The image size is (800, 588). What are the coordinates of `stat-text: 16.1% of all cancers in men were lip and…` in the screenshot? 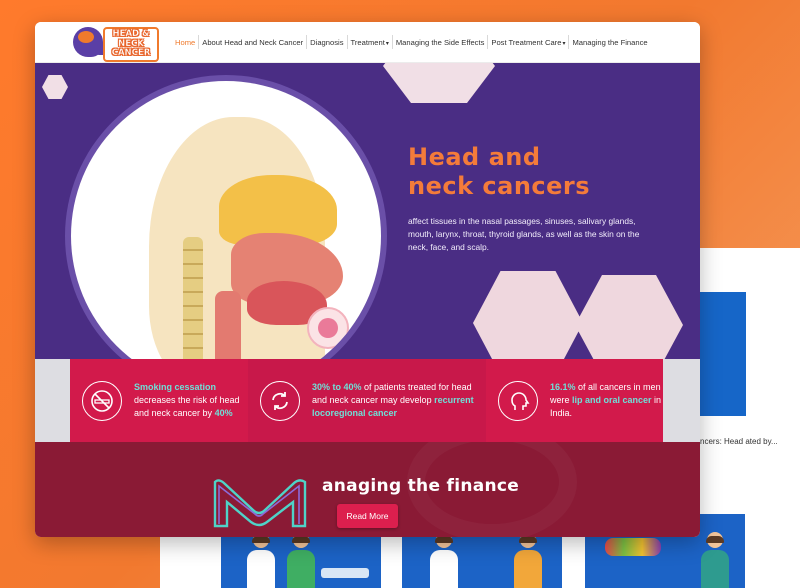 It's located at (606, 400).